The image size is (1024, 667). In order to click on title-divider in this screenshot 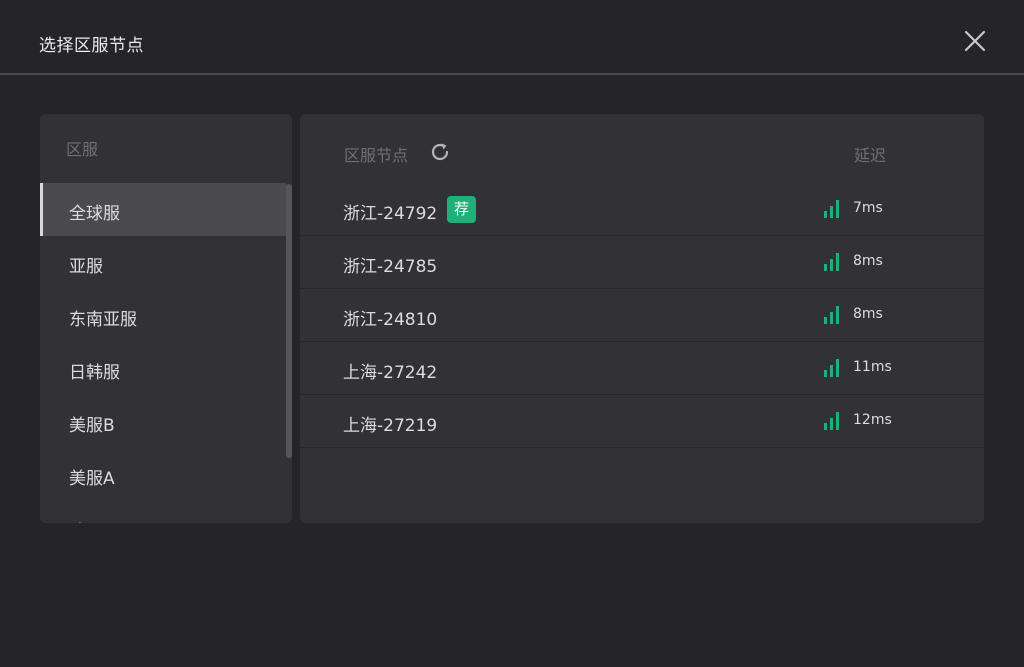, I will do `click(512, 74)`.